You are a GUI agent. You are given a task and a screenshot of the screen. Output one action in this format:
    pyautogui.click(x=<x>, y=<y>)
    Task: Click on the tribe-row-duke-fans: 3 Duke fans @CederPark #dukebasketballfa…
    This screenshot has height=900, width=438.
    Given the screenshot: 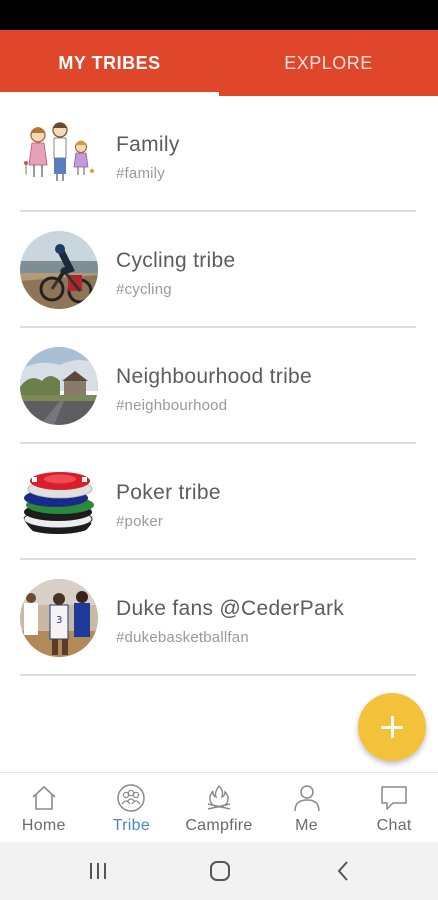 What is the action you would take?
    pyautogui.click(x=219, y=618)
    